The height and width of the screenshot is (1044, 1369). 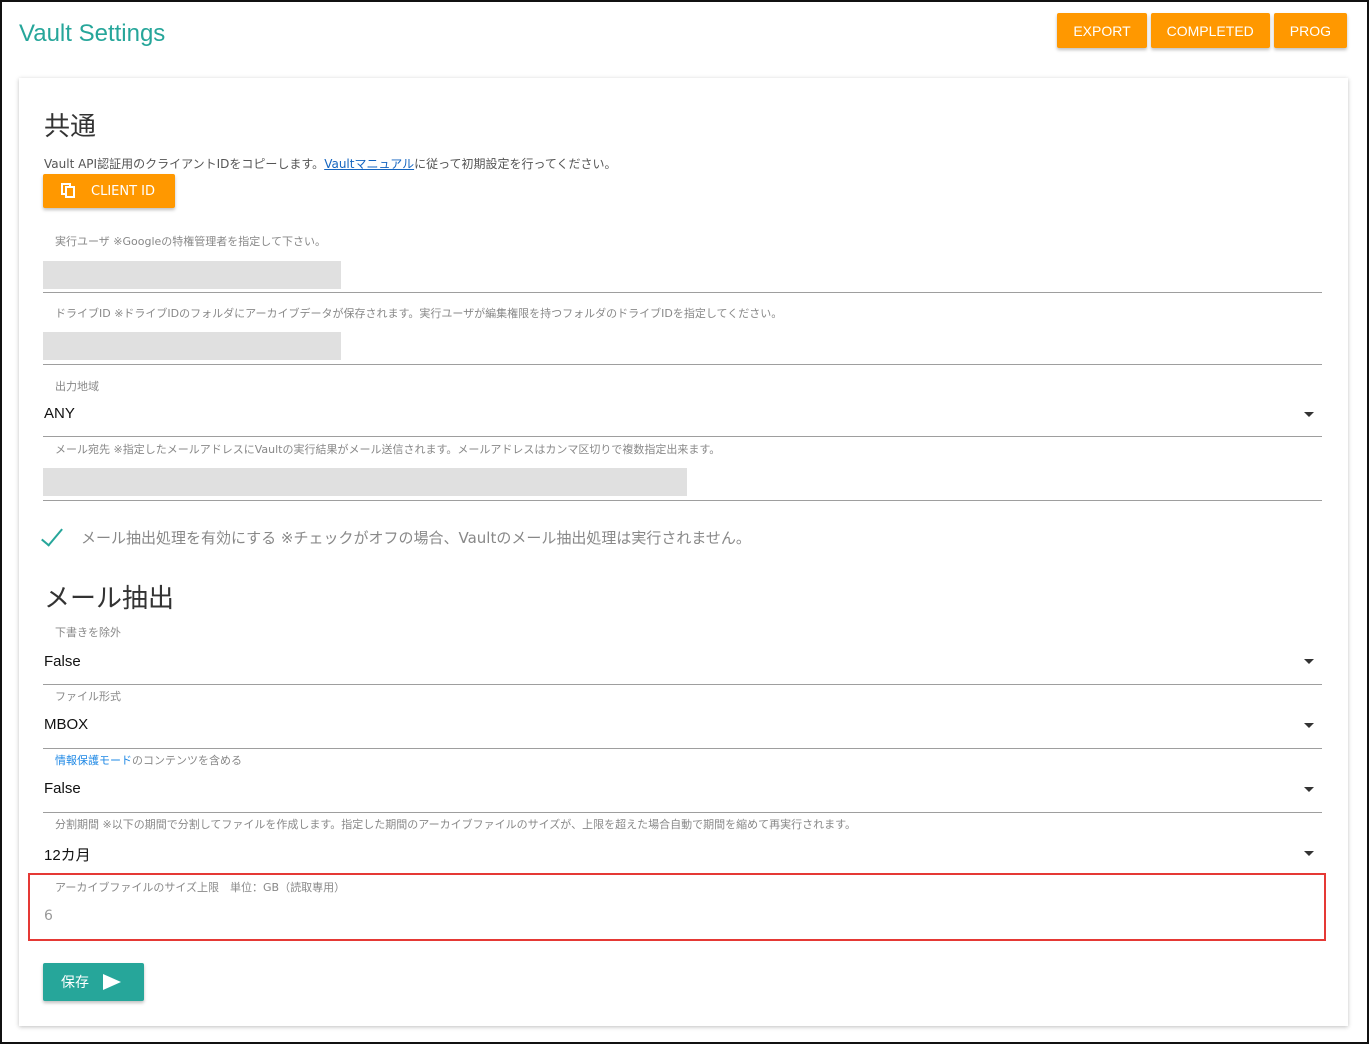 What do you see at coordinates (682, 364) in the screenshot?
I see `drive-id-underline` at bounding box center [682, 364].